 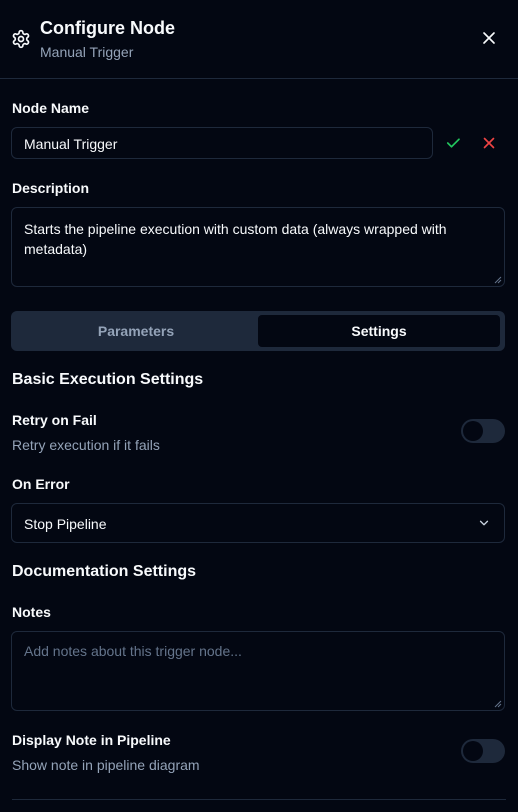 I want to click on basic-execution-title: Basic Execution Settings, so click(x=108, y=379).